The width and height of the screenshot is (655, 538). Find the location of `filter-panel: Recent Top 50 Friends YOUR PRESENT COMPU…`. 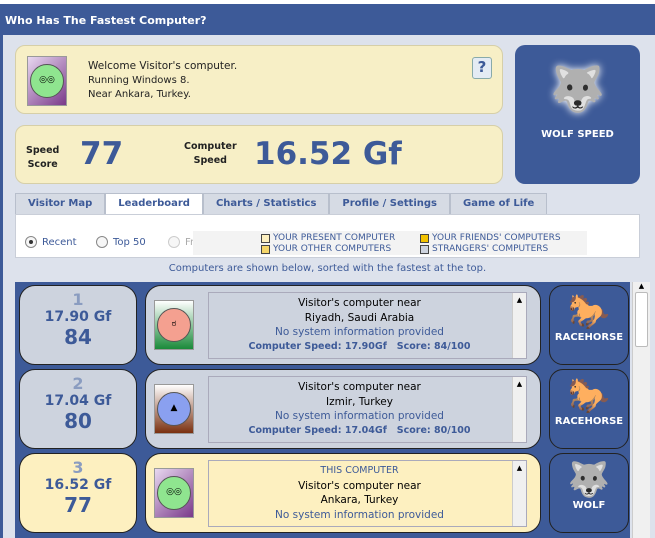

filter-panel: Recent Top 50 Friends YOUR PRESENT COMPU… is located at coordinates (327, 236).